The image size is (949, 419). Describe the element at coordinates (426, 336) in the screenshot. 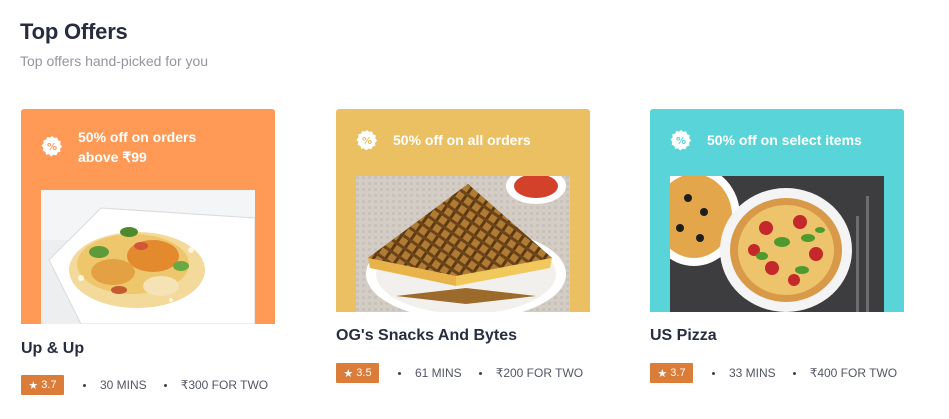

I see `restaurant-name: OG's Snacks And Bytes` at that location.